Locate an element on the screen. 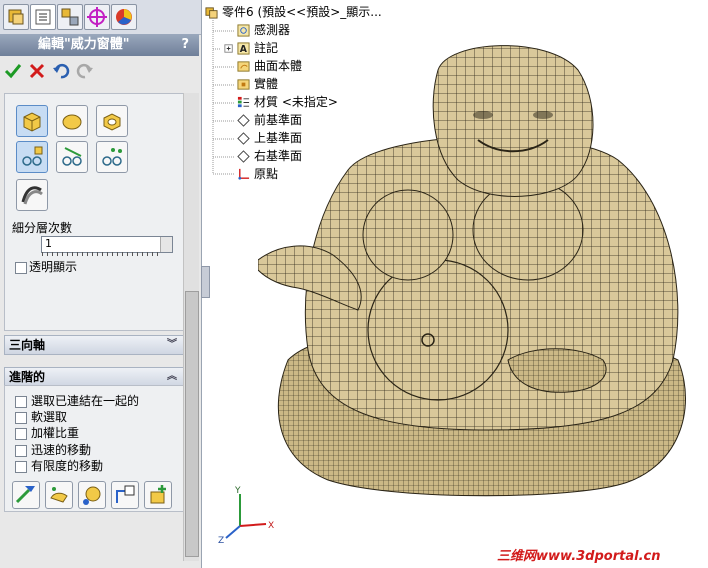 The image size is (708, 568). view-triad: Y X Z is located at coordinates (246, 515).